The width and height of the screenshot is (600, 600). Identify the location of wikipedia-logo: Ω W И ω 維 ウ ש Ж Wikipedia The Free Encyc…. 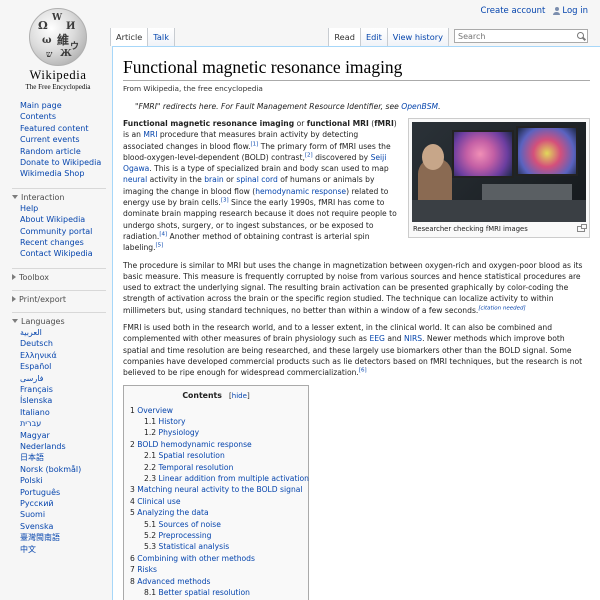
(58, 49).